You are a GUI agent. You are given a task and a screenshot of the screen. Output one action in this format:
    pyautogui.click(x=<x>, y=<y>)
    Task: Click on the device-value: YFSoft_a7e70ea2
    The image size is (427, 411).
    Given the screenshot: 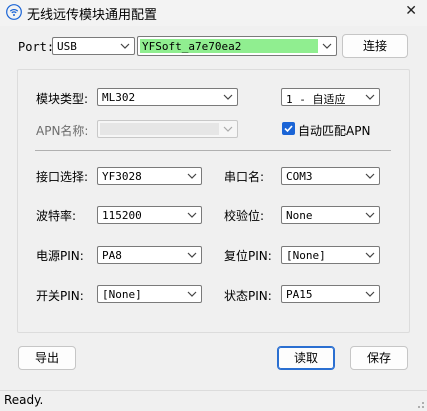 What is the action you would take?
    pyautogui.click(x=192, y=46)
    